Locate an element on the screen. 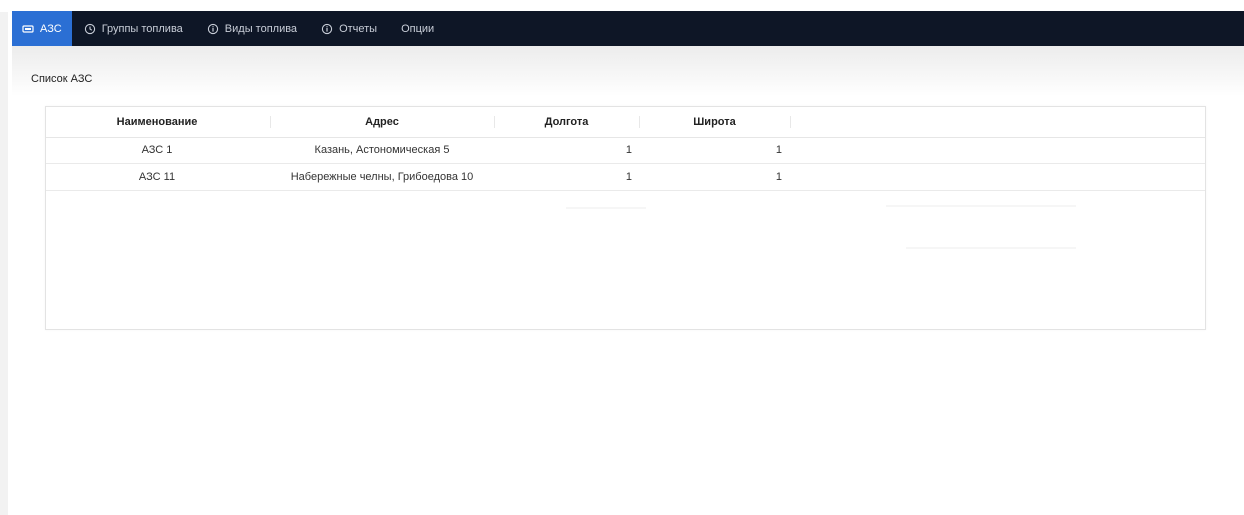  column-header-name: Наименование is located at coordinates (157, 122).